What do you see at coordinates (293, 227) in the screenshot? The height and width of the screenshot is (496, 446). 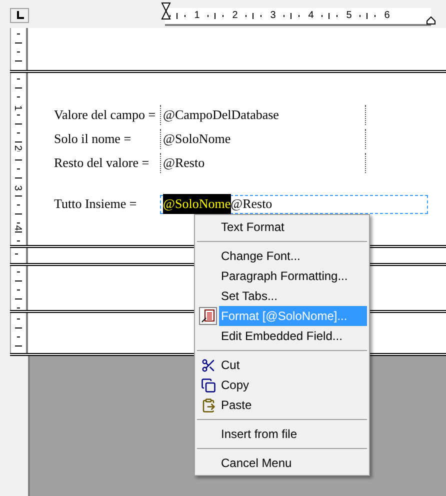 I see `menu-item: Text Format` at bounding box center [293, 227].